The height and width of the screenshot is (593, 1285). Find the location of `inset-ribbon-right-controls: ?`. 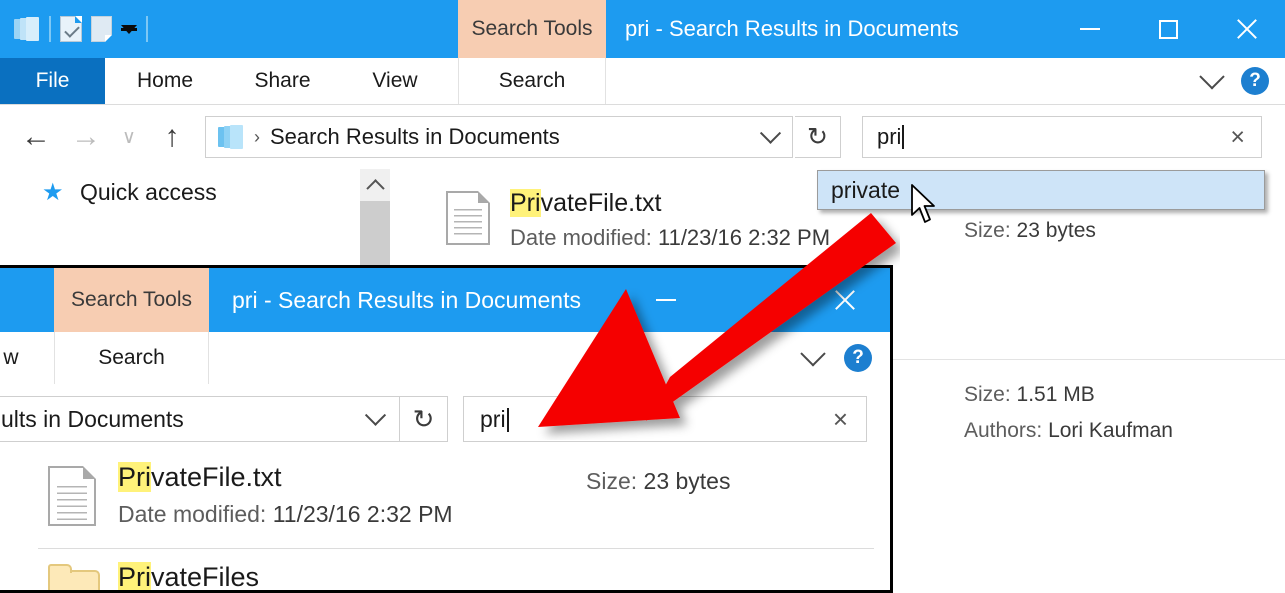

inset-ribbon-right-controls: ? is located at coordinates (840, 358).